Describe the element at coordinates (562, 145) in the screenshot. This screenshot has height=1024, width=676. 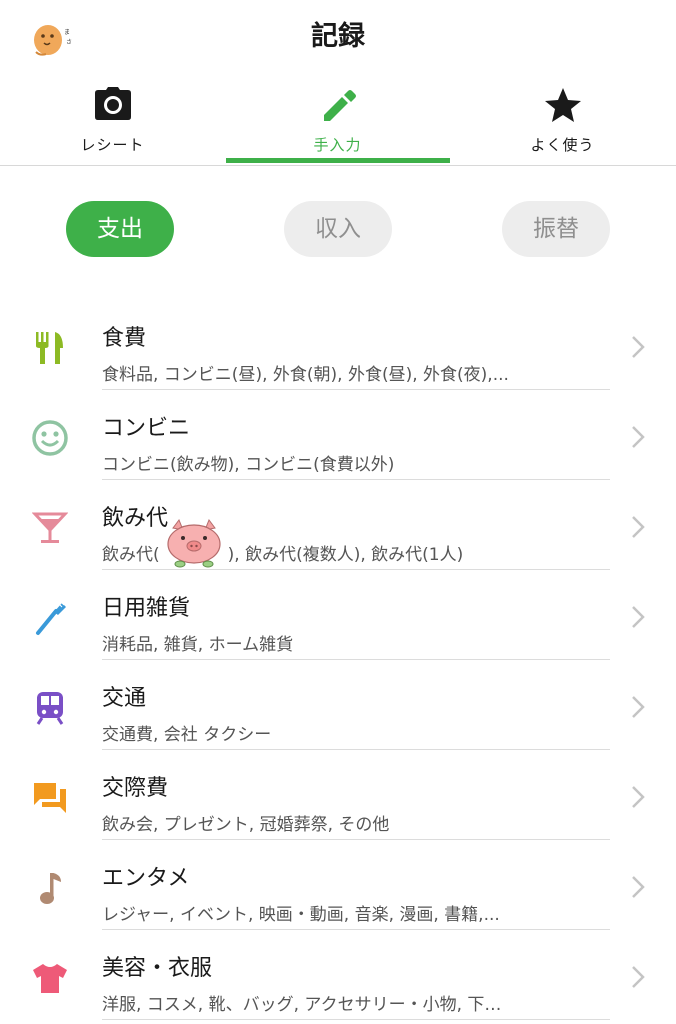
I see `tab-frequent-label: よく使う` at that location.